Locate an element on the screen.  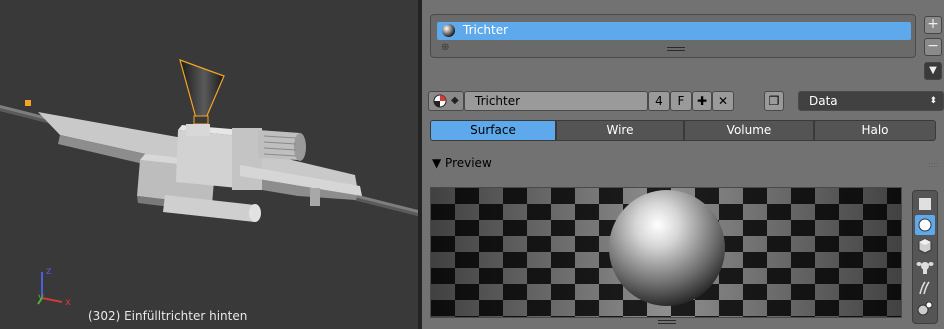
axis-y-label: y is located at coordinates (41, 297).